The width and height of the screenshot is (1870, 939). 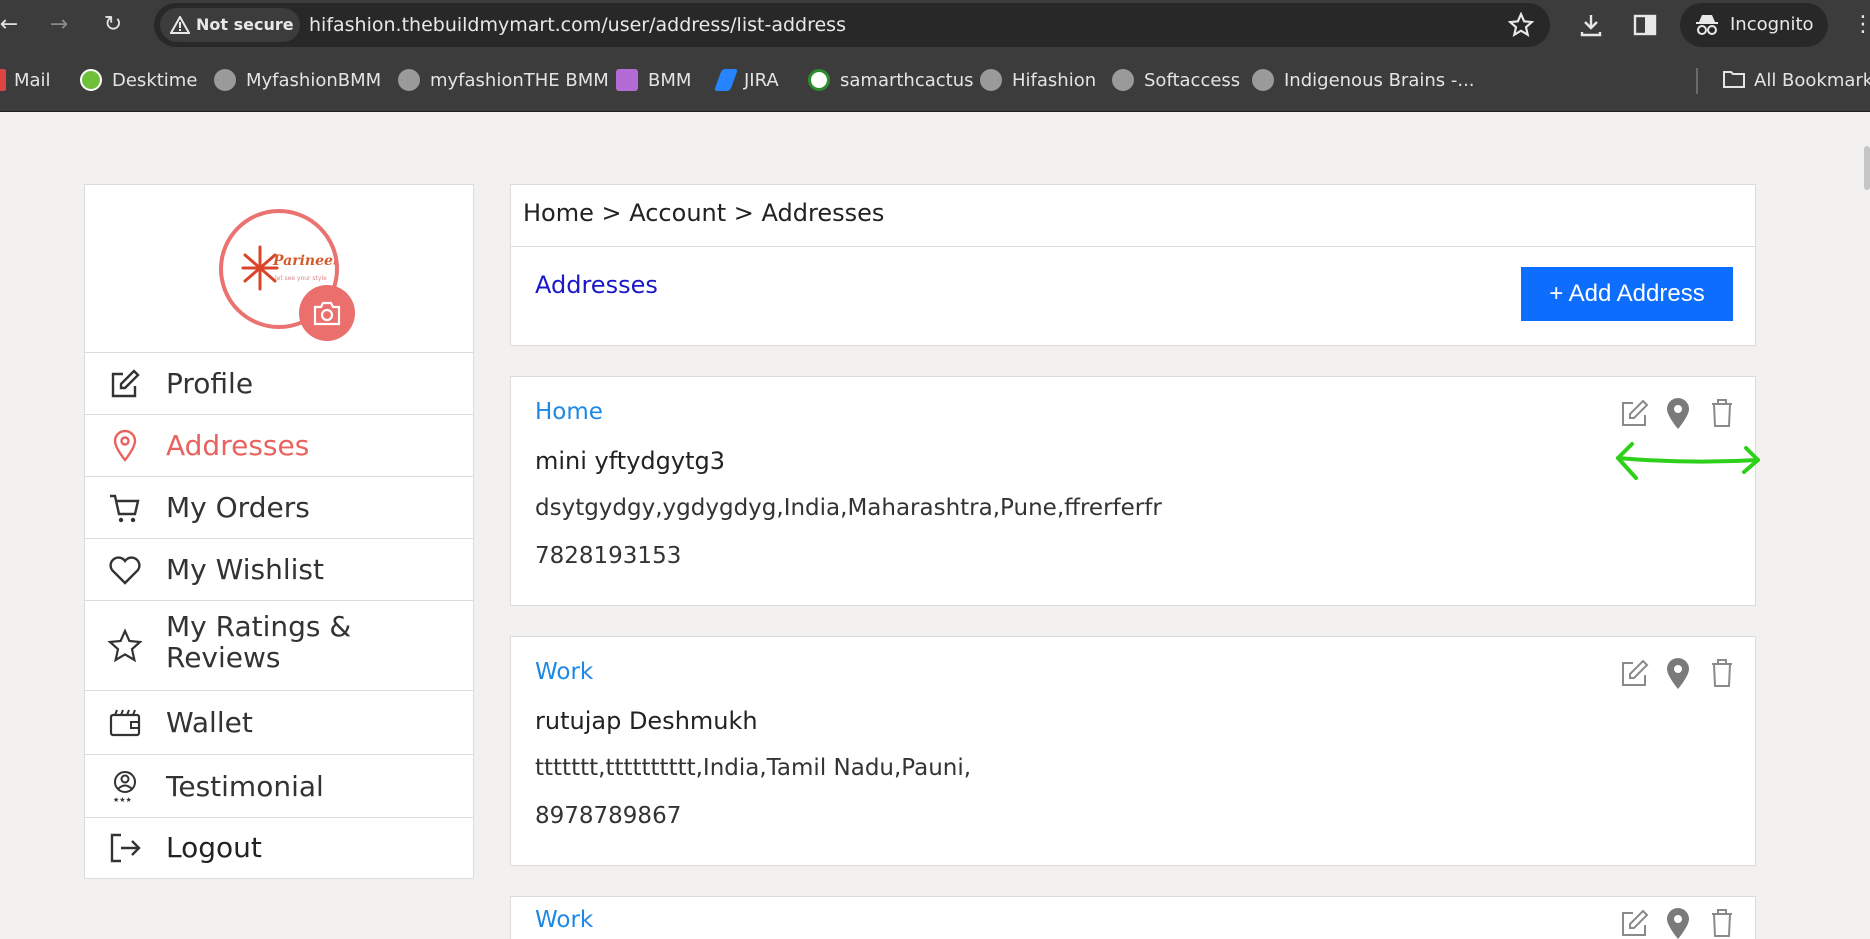 What do you see at coordinates (1591, 25) in the screenshot?
I see `download-icon` at bounding box center [1591, 25].